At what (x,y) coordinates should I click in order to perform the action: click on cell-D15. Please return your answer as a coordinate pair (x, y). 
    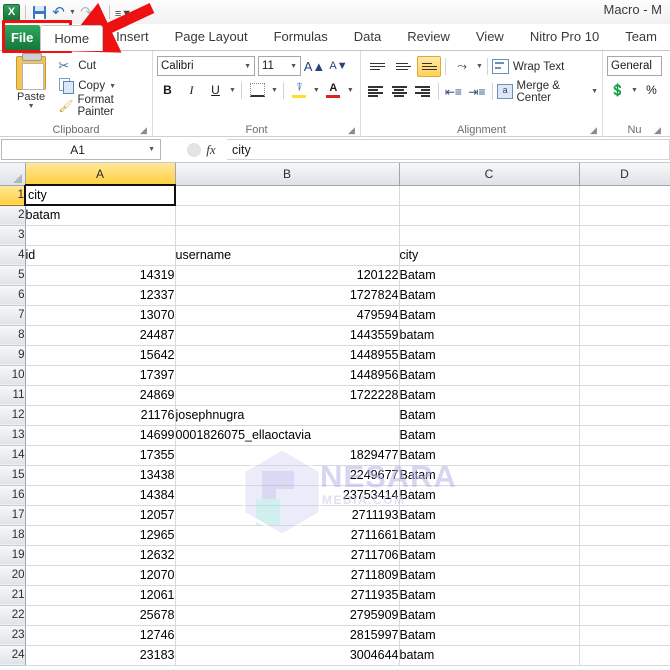
    Looking at the image, I should click on (624, 475).